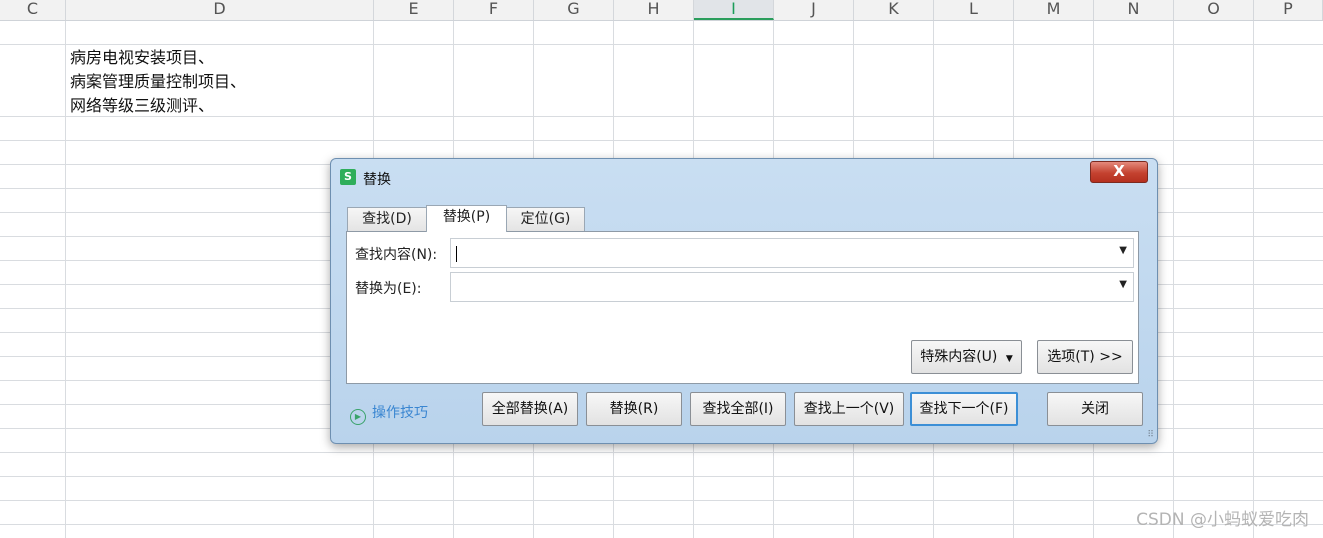 Image resolution: width=1323 pixels, height=538 pixels. Describe the element at coordinates (959, 357) in the screenshot. I see `special-content-label: 特殊内容(U)` at that location.